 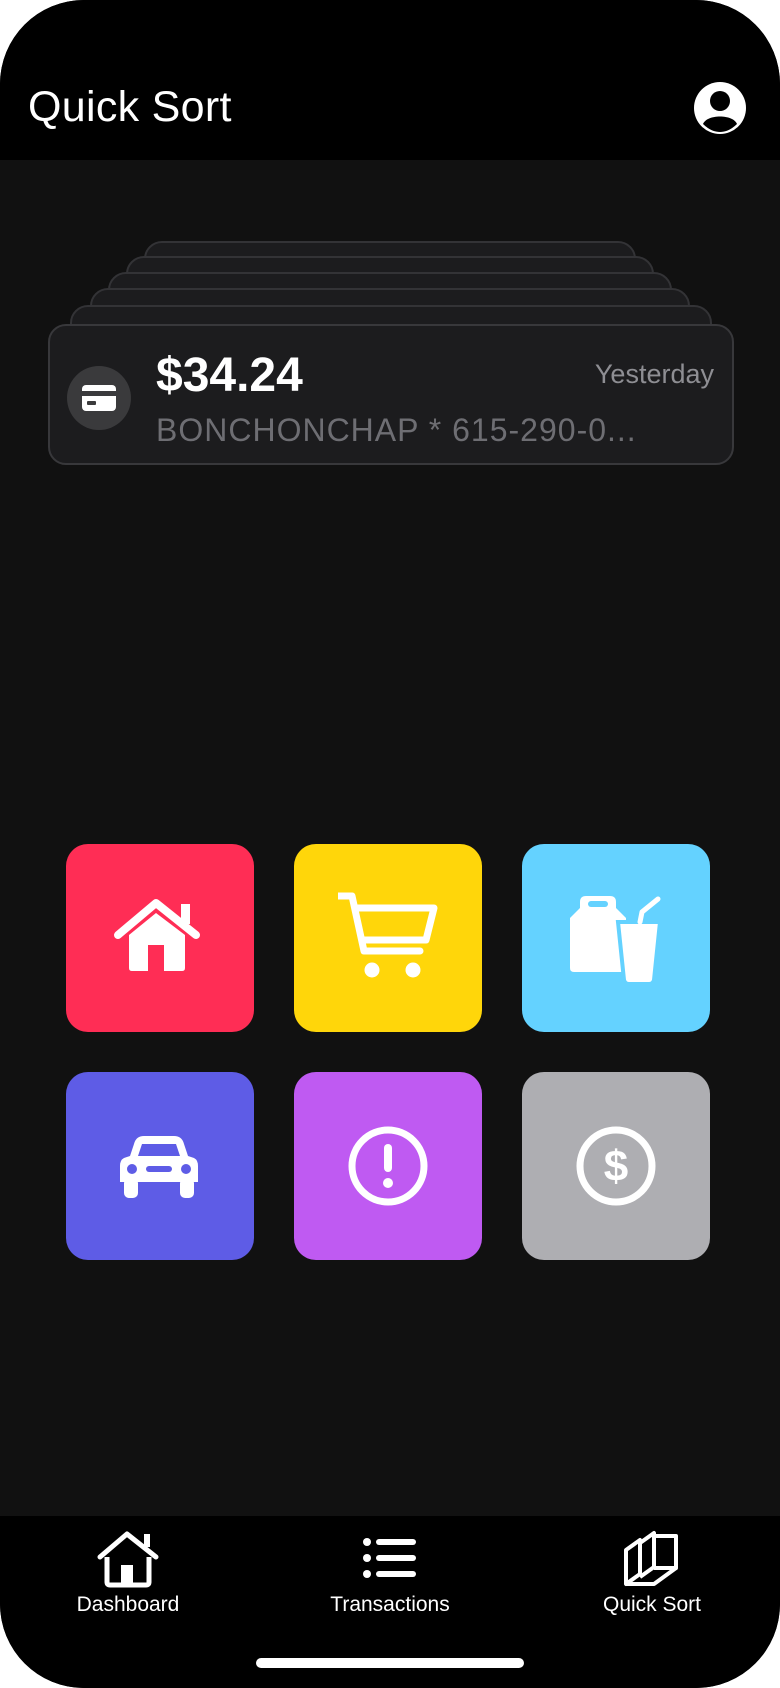 I want to click on person-circle-icon, so click(x=720, y=108).